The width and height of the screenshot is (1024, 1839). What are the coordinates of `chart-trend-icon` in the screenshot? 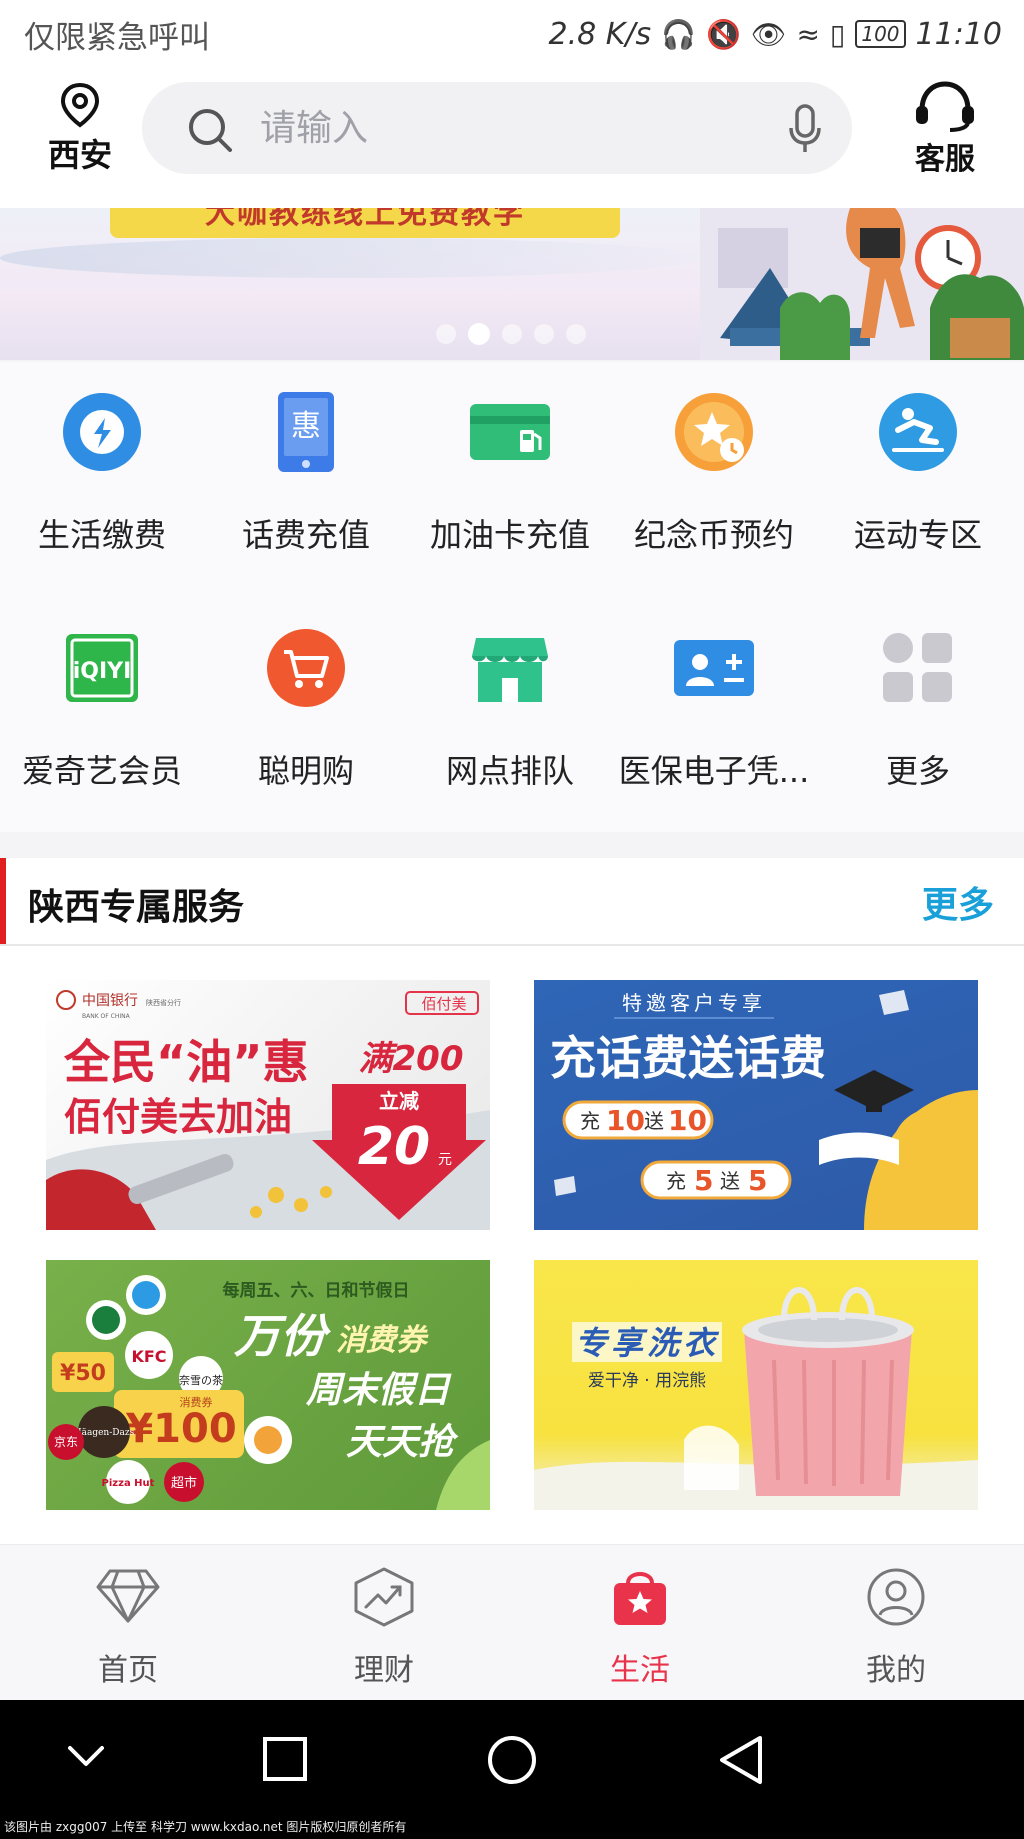 It's located at (384, 1597).